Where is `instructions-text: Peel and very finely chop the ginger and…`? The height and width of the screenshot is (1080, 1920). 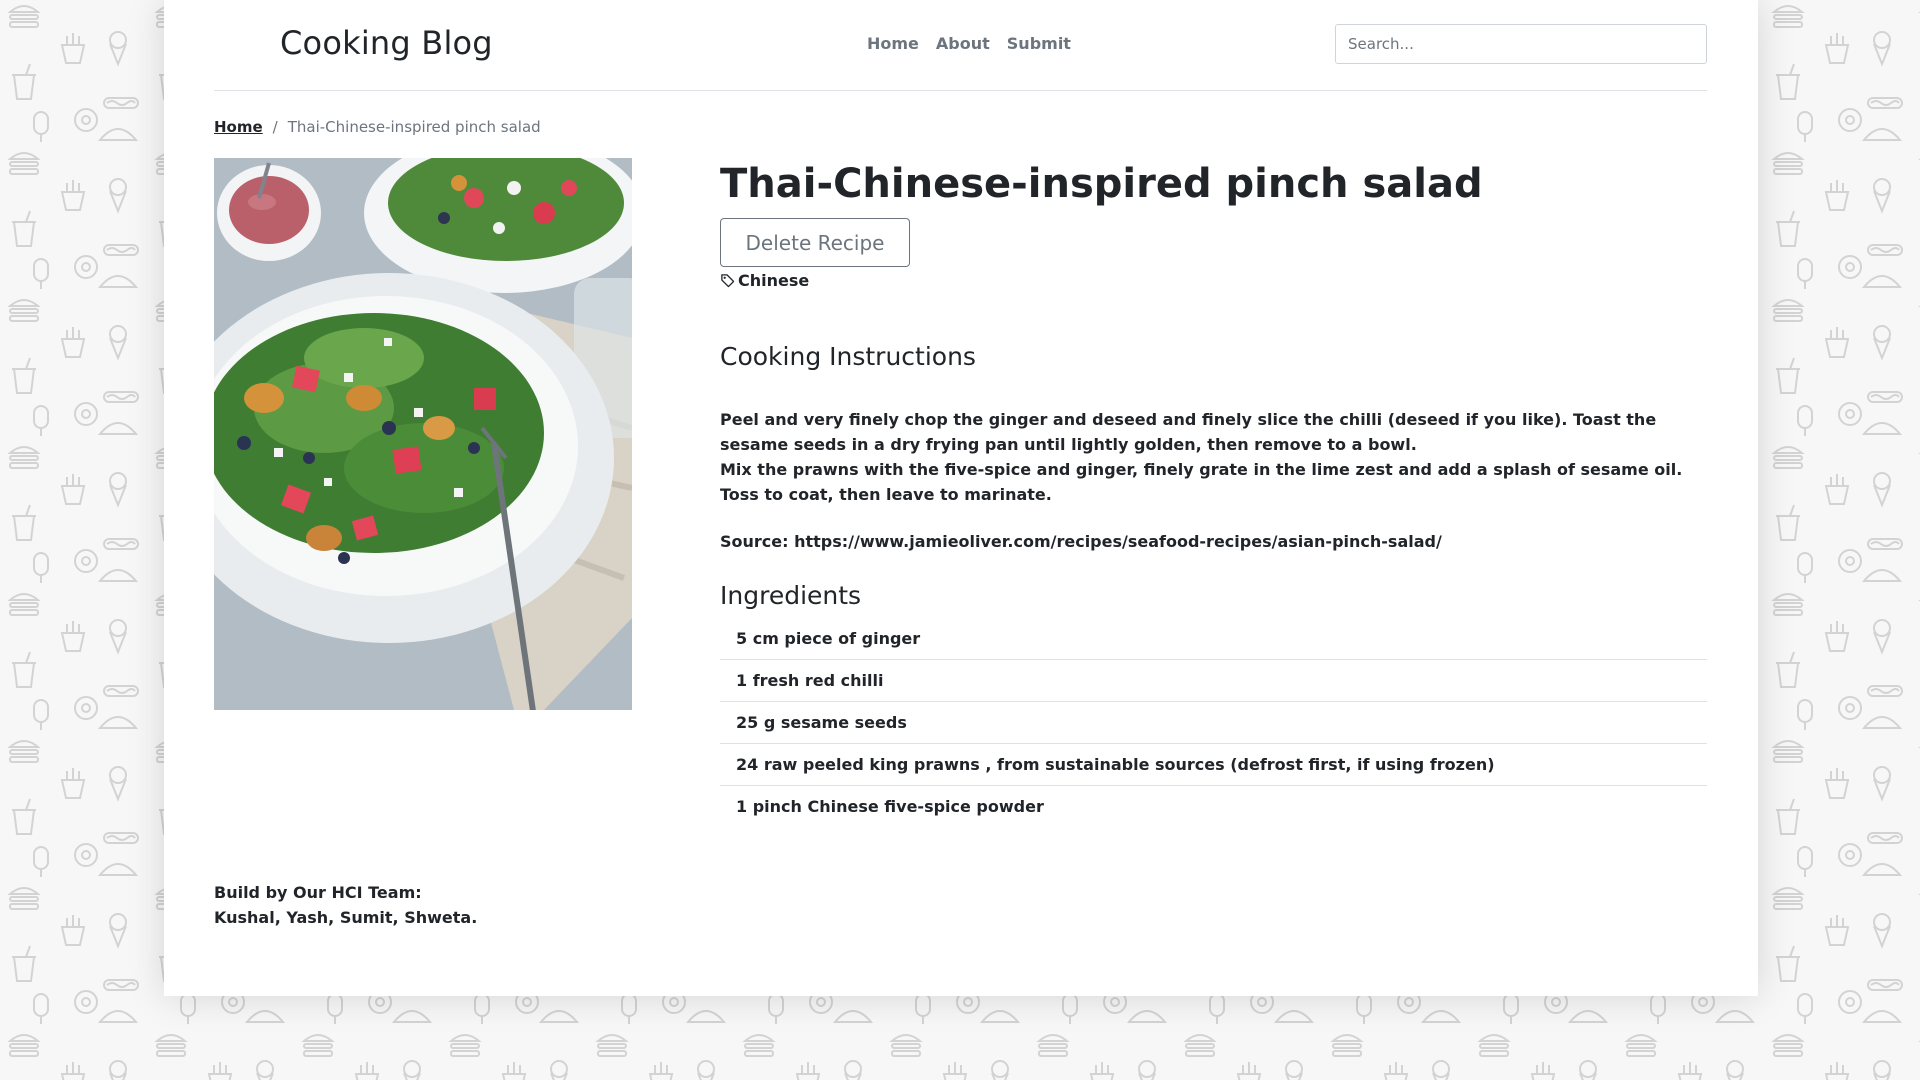 instructions-text: Peel and very finely chop the ginger and… is located at coordinates (1213, 457).